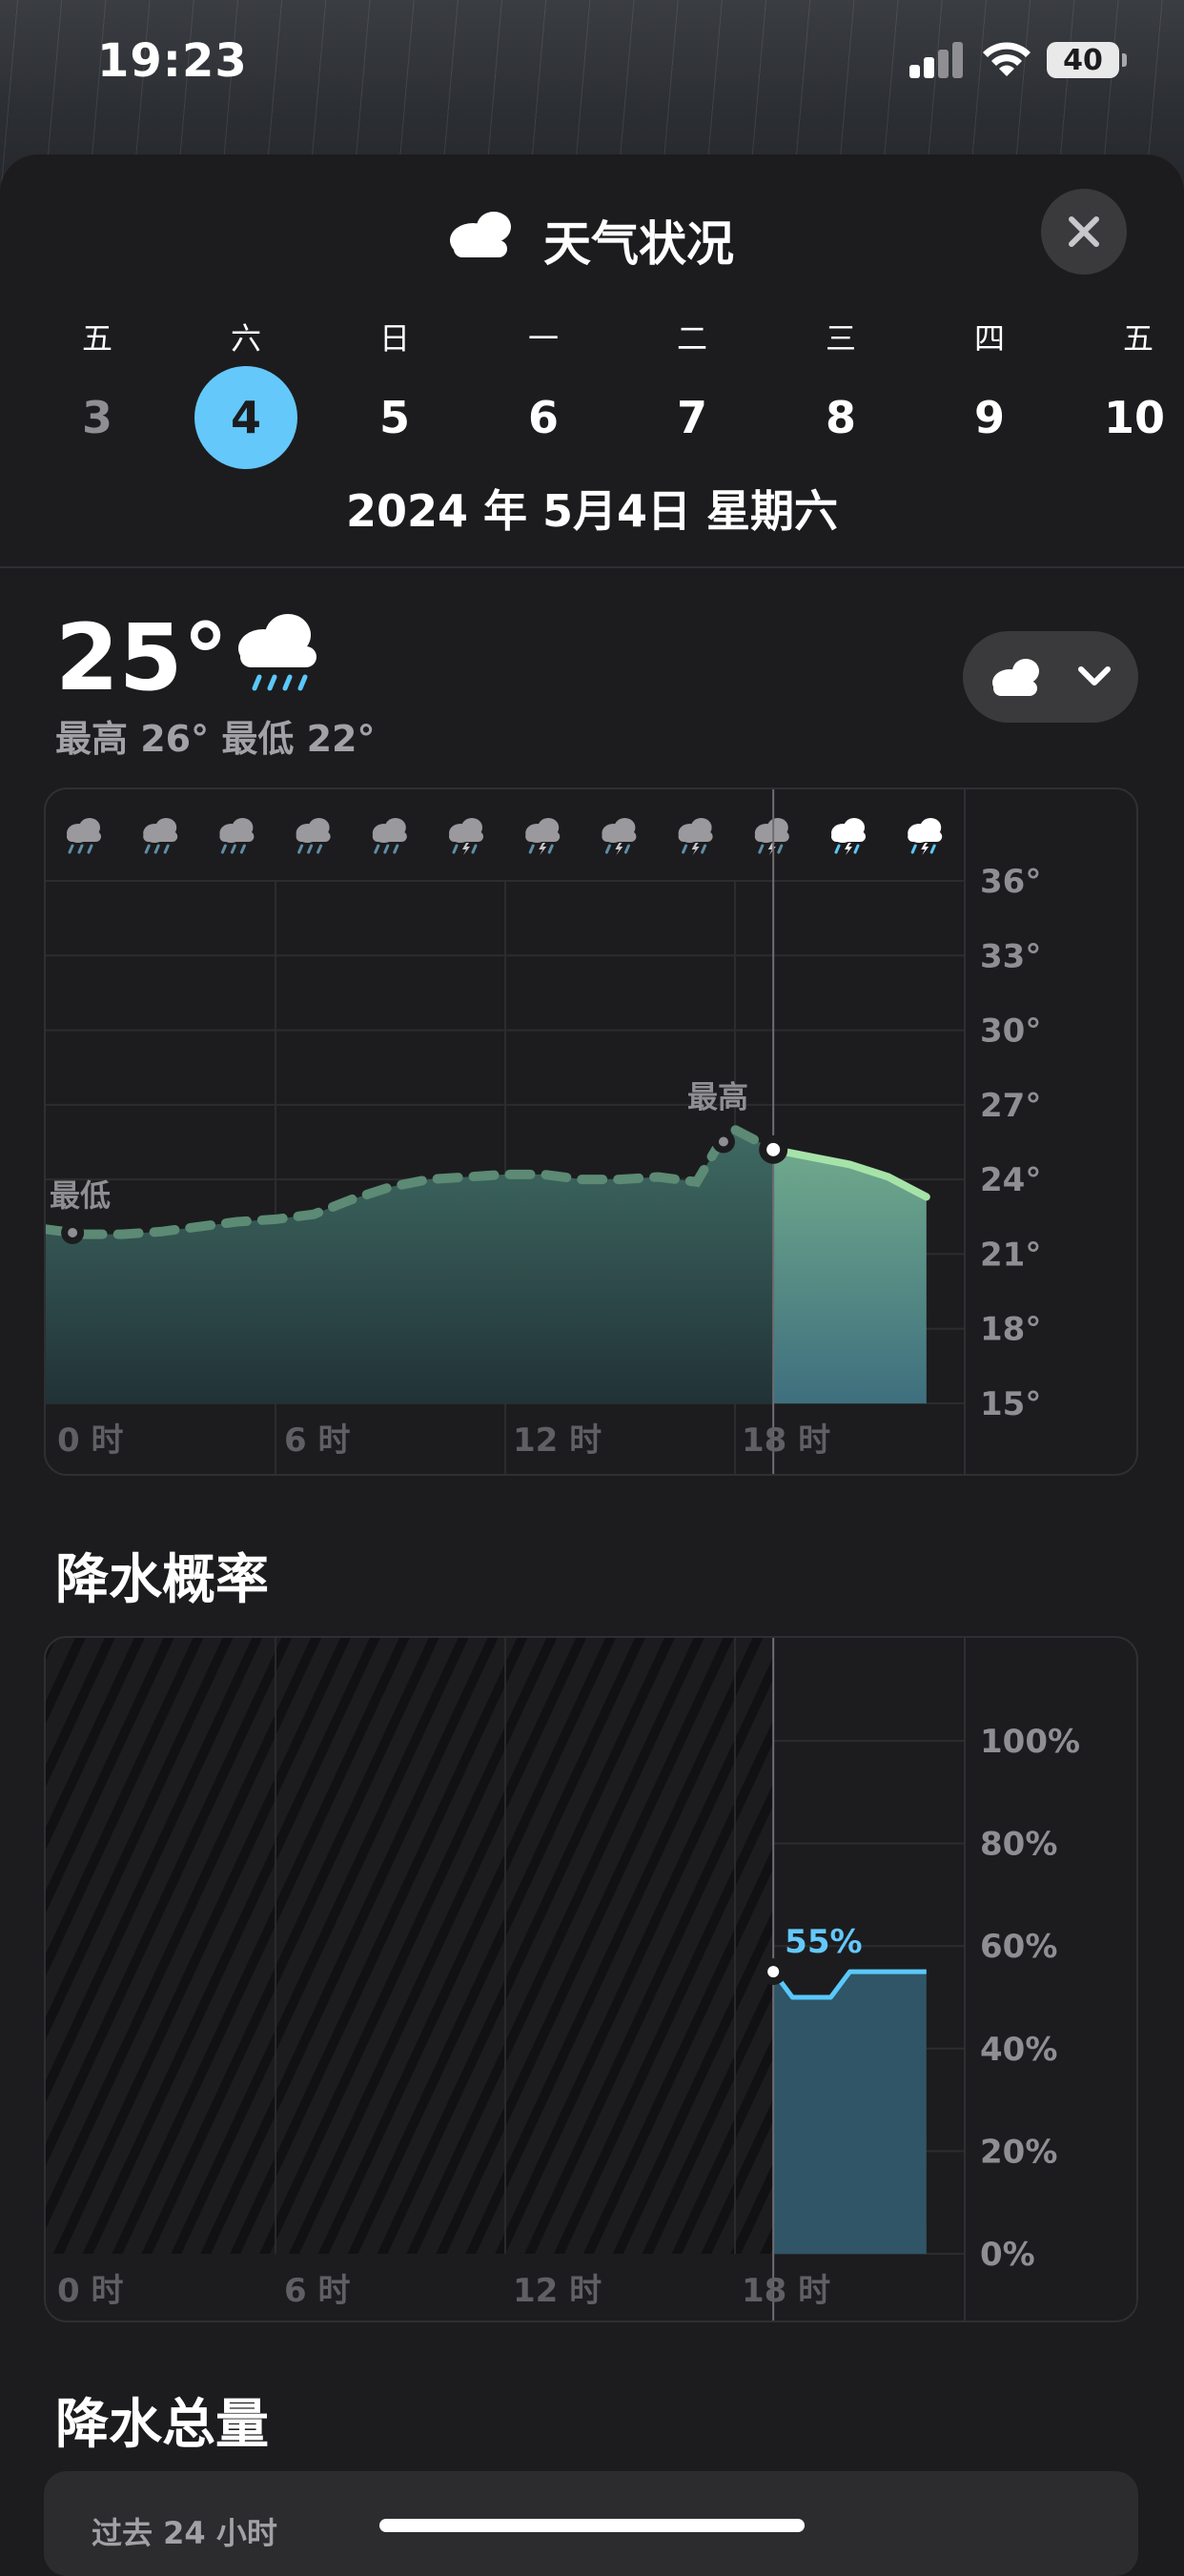 The height and width of the screenshot is (2576, 1184). What do you see at coordinates (691, 339) in the screenshot?
I see `weekday-label: 二` at bounding box center [691, 339].